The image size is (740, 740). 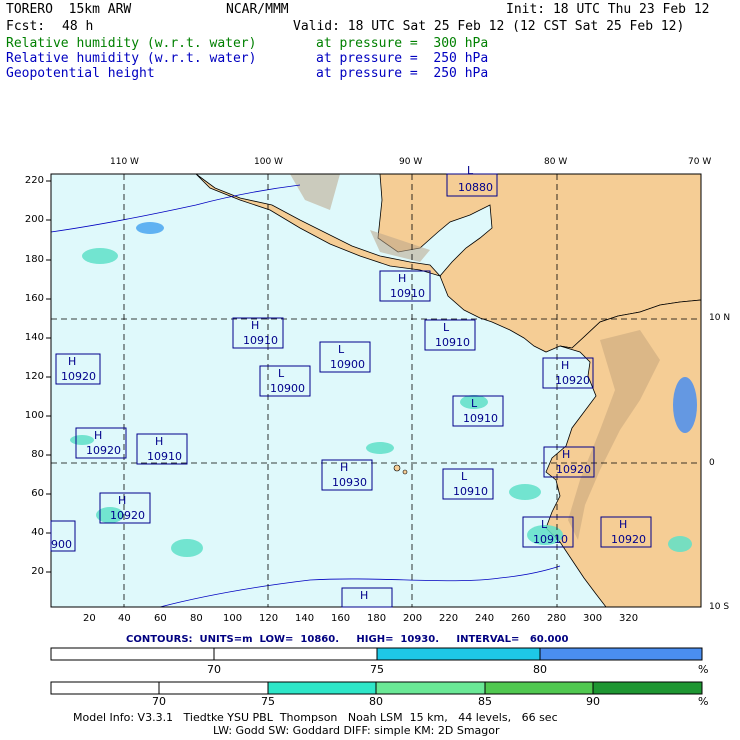 I want to click on system-value: 10880, so click(x=475, y=187).